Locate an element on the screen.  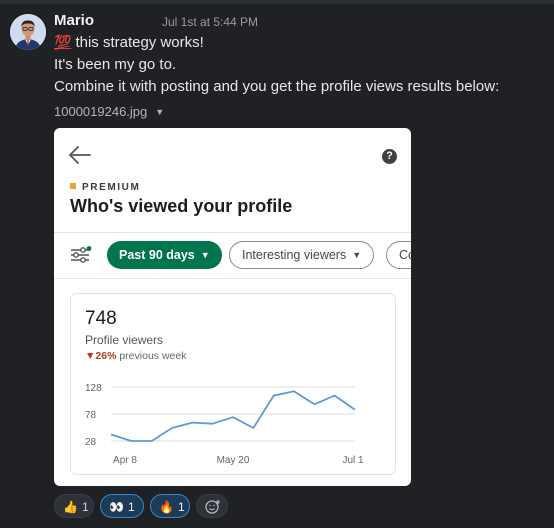
reaction-emoji-icon: 👍 is located at coordinates (70, 507).